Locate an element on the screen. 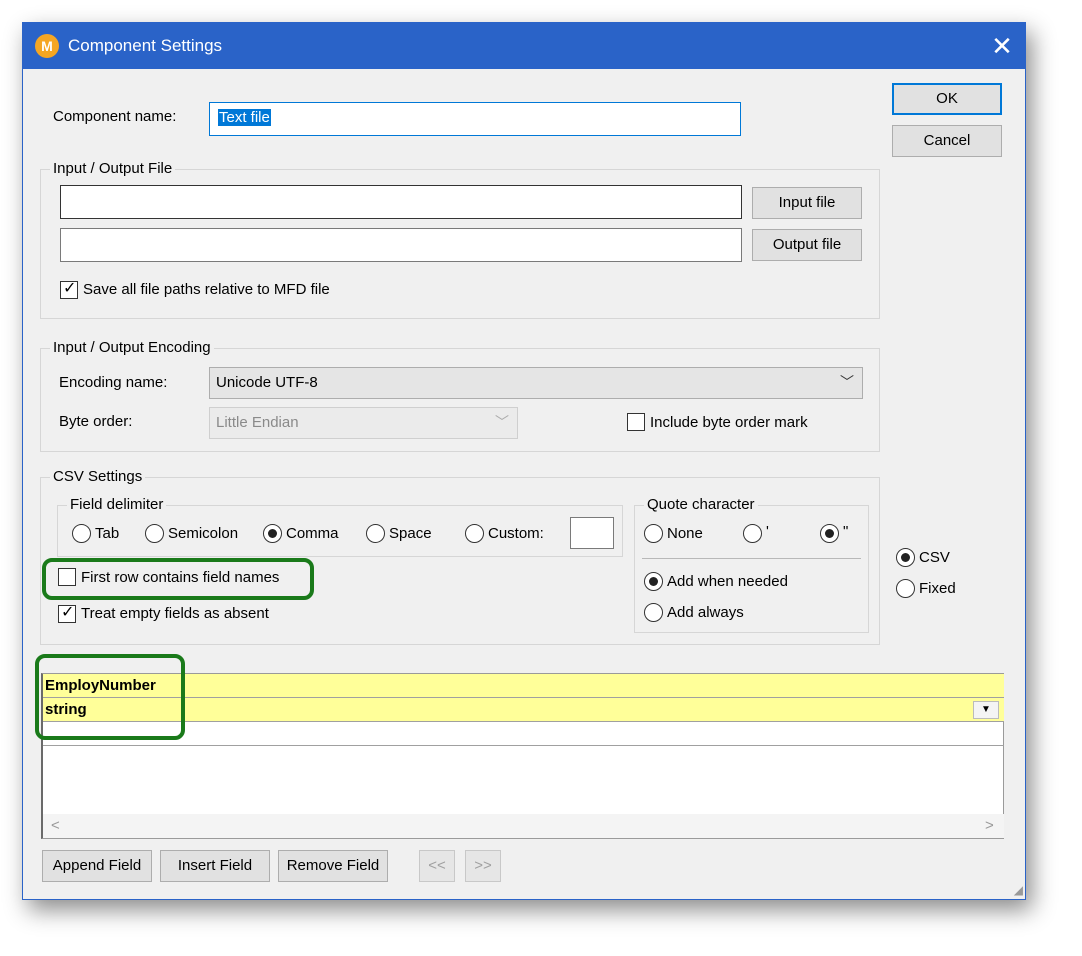  title-bar: M Component Settings ✕ is located at coordinates (524, 46).